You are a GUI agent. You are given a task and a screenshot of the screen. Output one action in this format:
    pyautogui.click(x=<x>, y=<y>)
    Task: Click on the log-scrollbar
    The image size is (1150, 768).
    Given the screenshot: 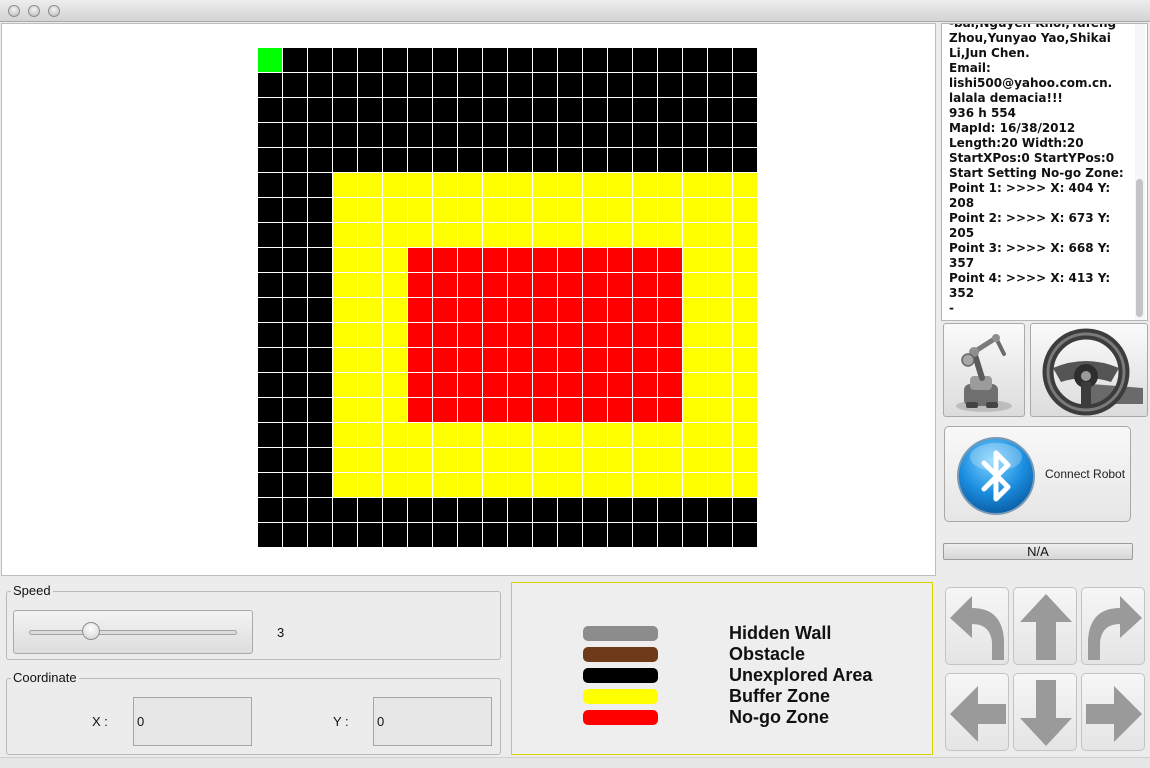 What is the action you would take?
    pyautogui.click(x=1140, y=172)
    